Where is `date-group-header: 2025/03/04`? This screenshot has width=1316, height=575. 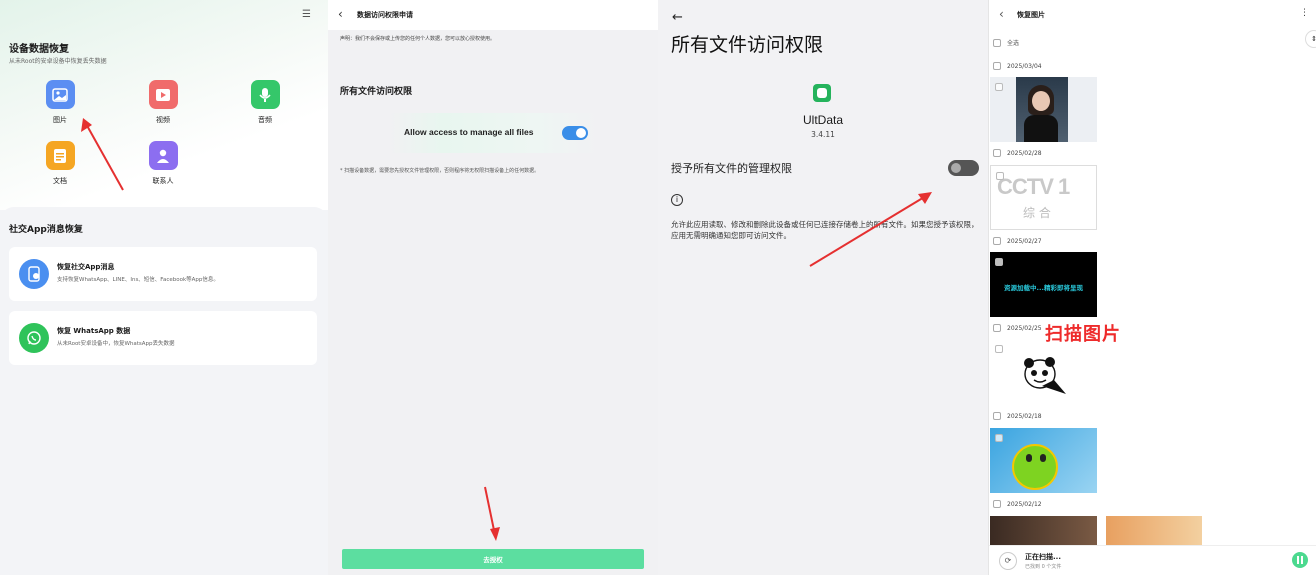
date-group-header: 2025/03/04 is located at coordinates (1017, 66).